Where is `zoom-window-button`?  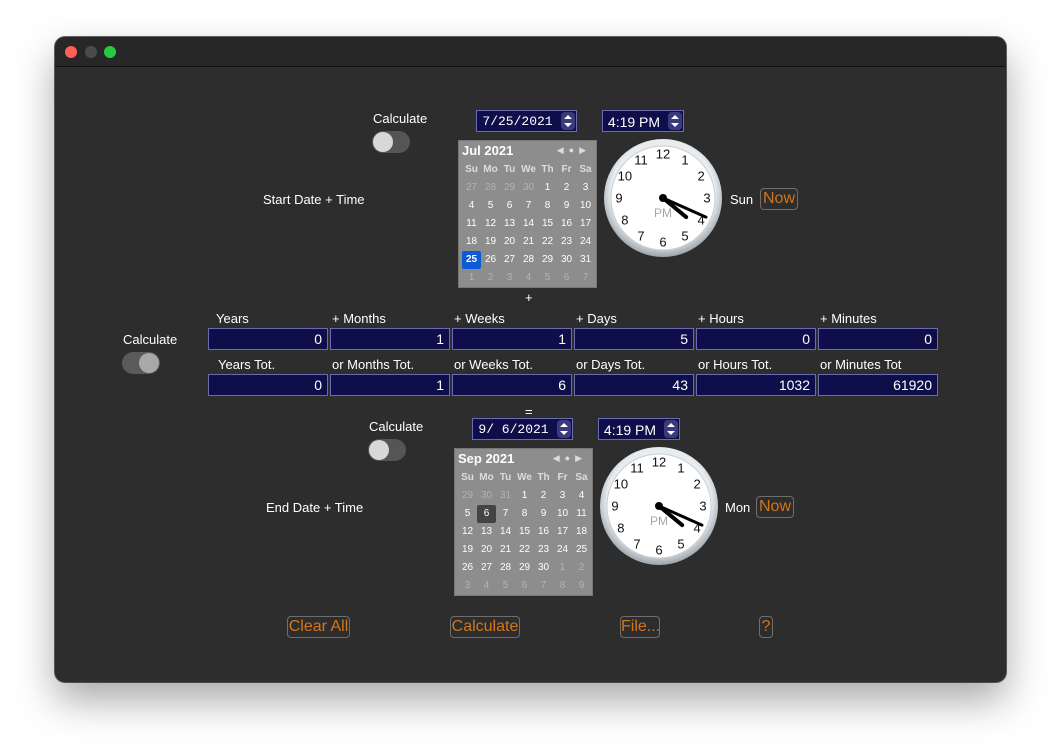
zoom-window-button is located at coordinates (110, 52).